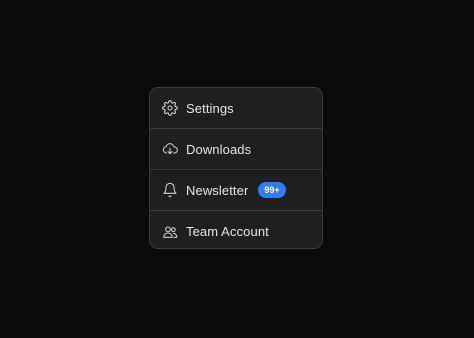 The image size is (474, 338). I want to click on menu-item-label: Downloads, so click(219, 149).